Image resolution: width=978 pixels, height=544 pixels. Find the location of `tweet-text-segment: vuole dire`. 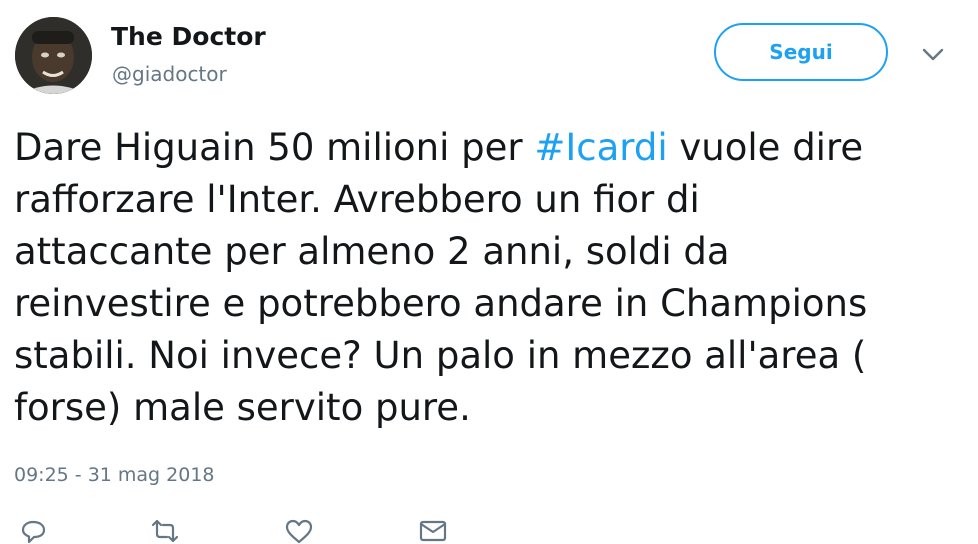

tweet-text-segment: vuole dire is located at coordinates (765, 147).